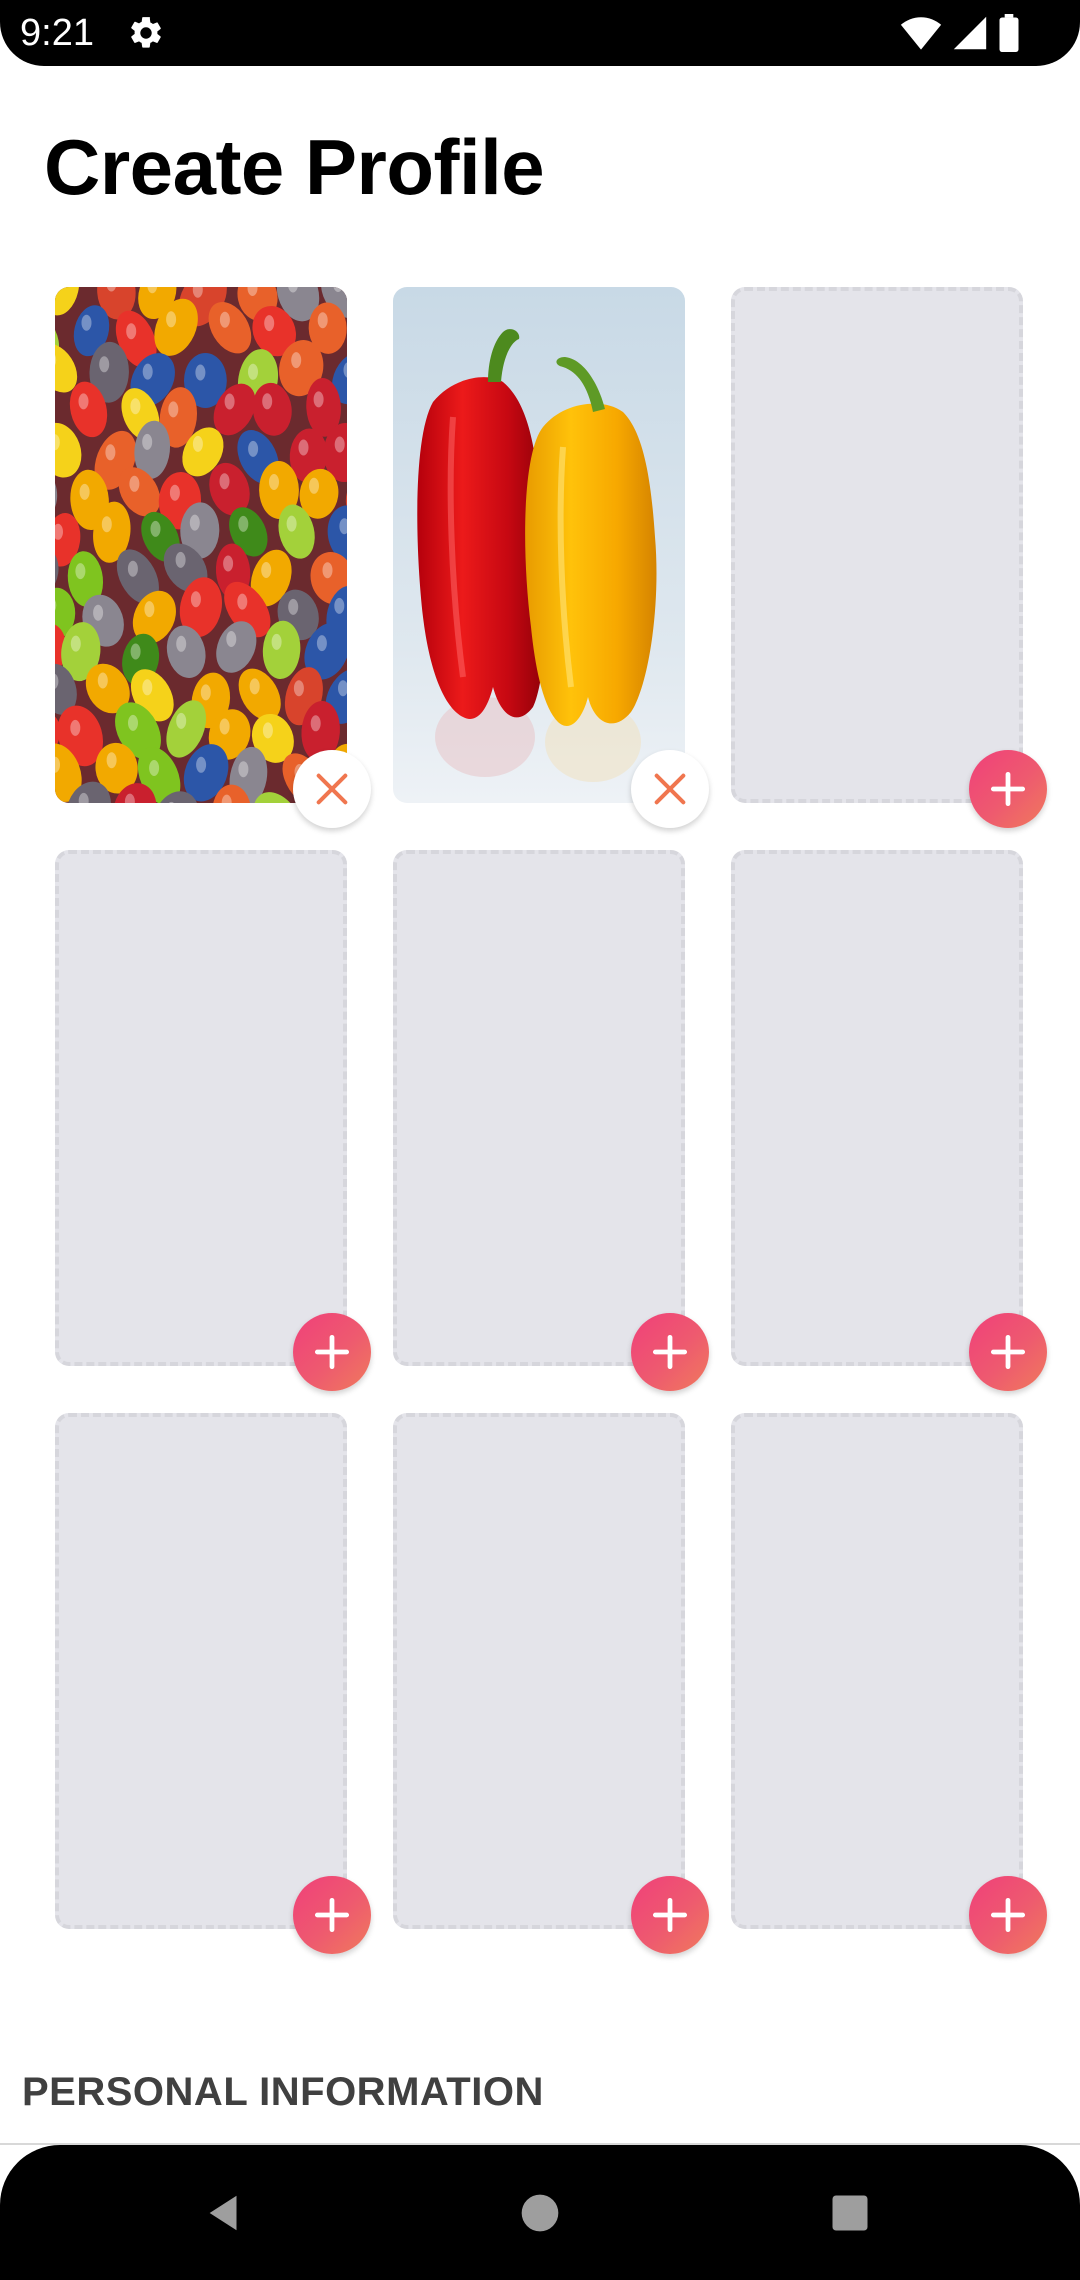 The height and width of the screenshot is (2280, 1080). I want to click on navigation-bar, so click(540, 2212).